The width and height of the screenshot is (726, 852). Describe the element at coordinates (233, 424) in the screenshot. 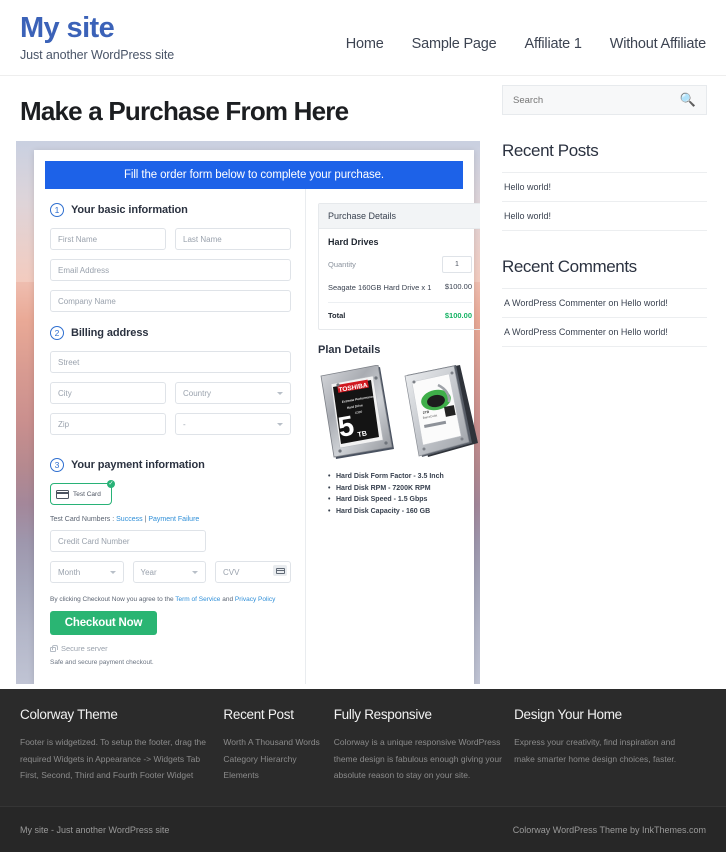

I see `state-select: -` at that location.